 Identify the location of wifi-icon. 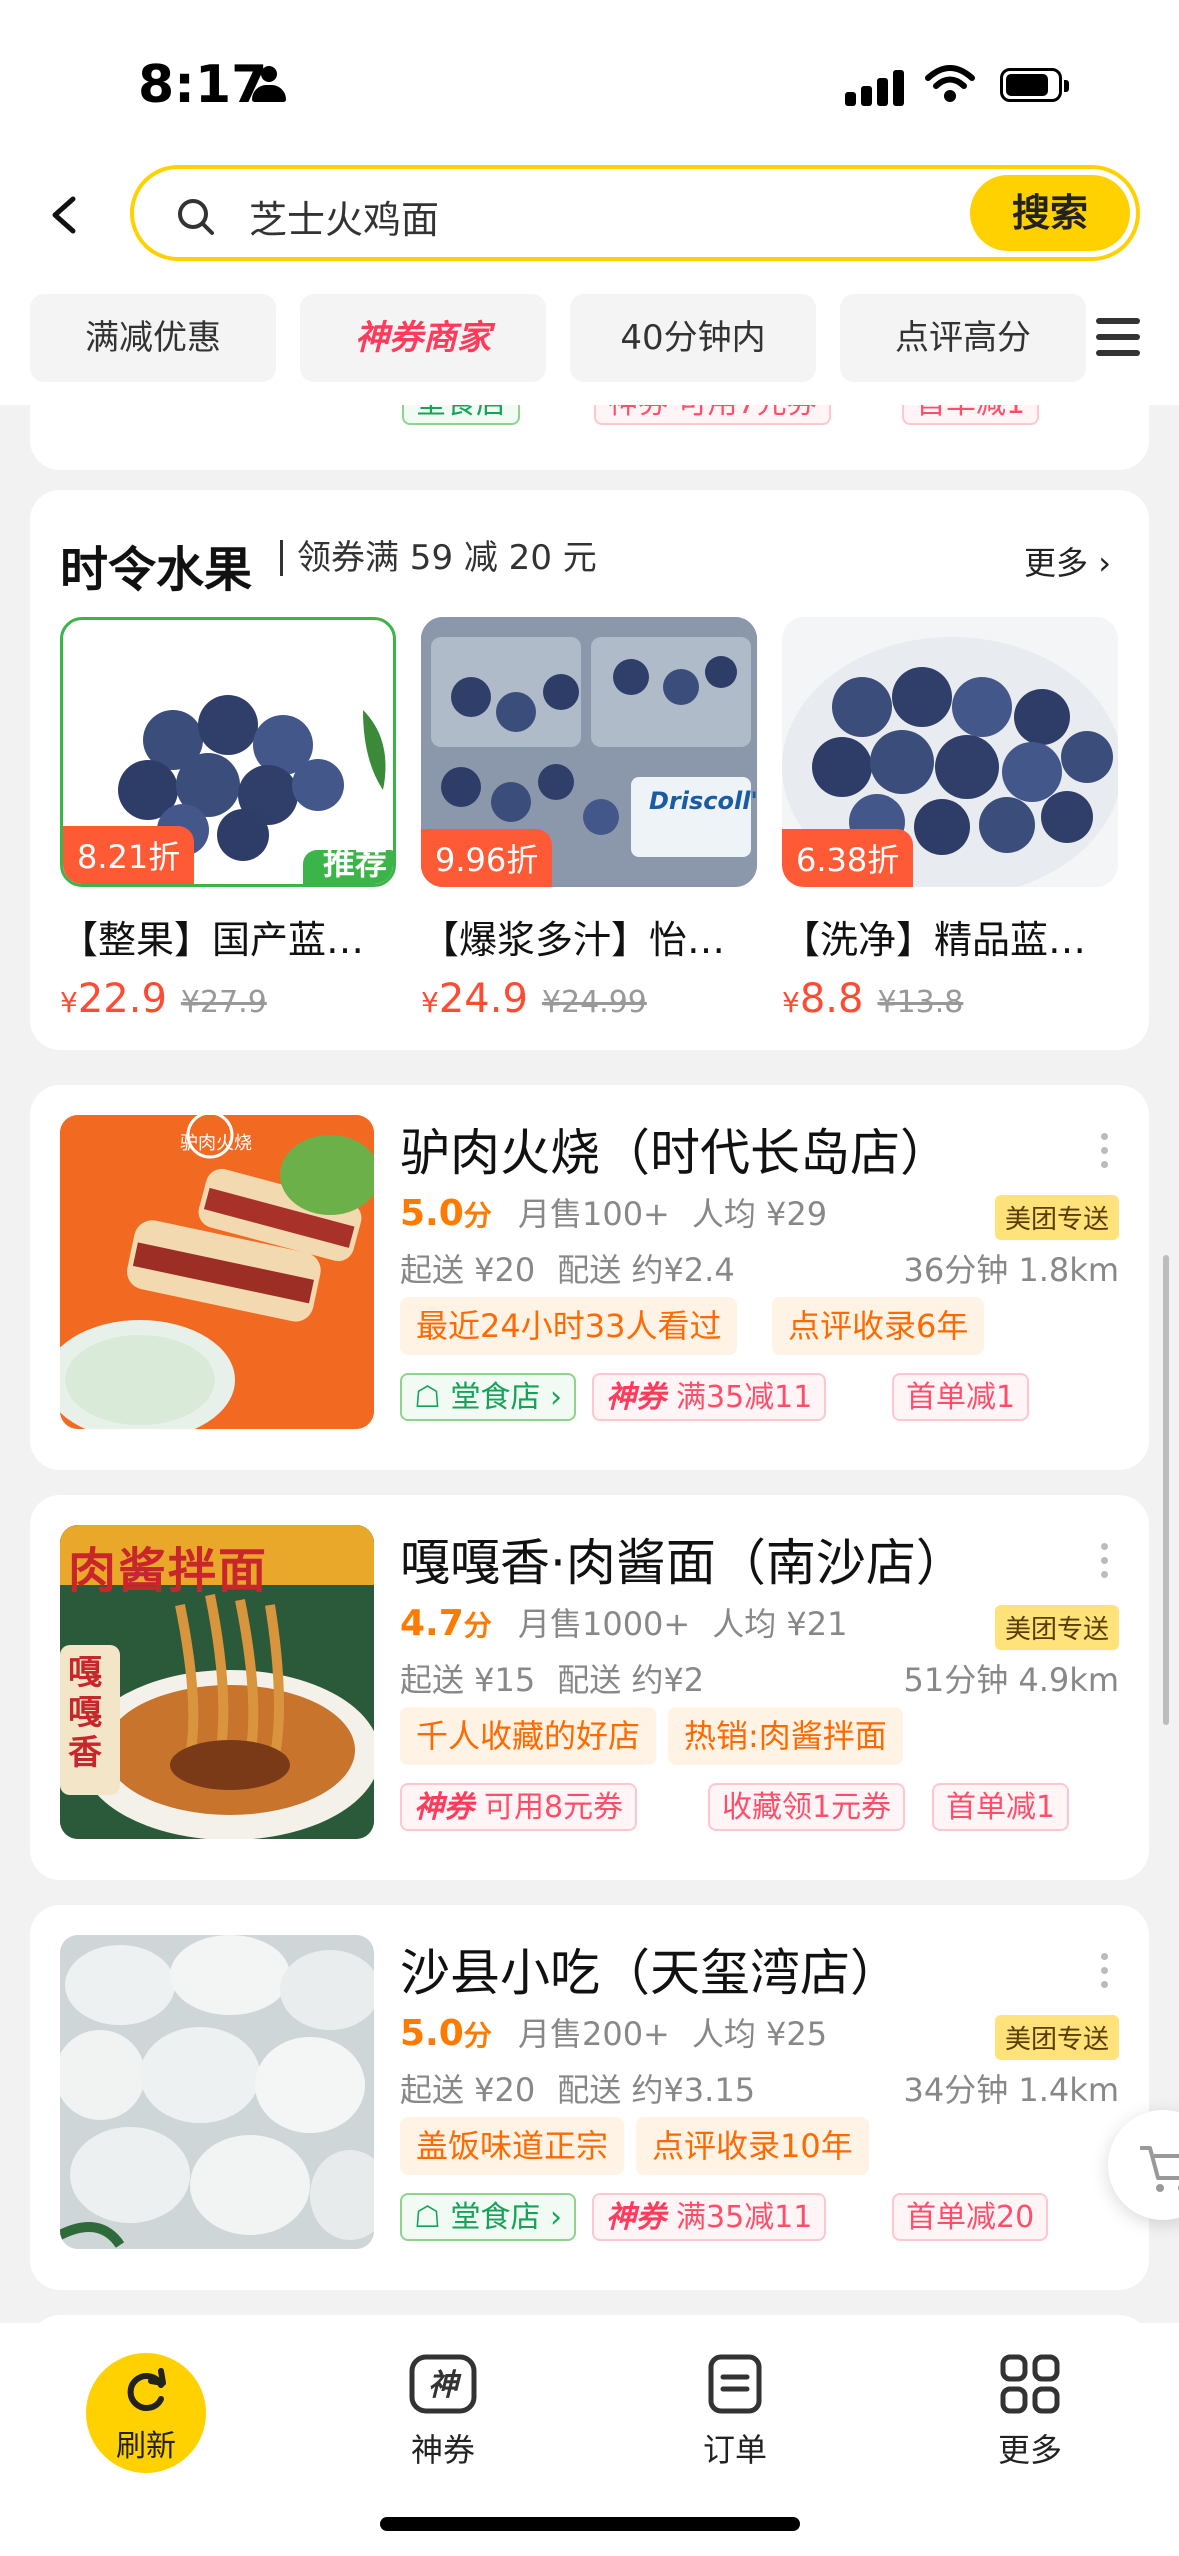
(950, 83).